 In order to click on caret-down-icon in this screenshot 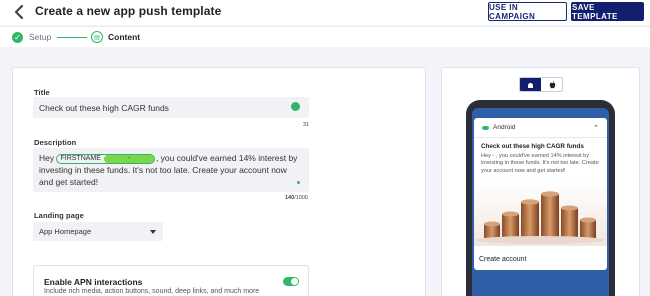, I will do `click(153, 232)`.